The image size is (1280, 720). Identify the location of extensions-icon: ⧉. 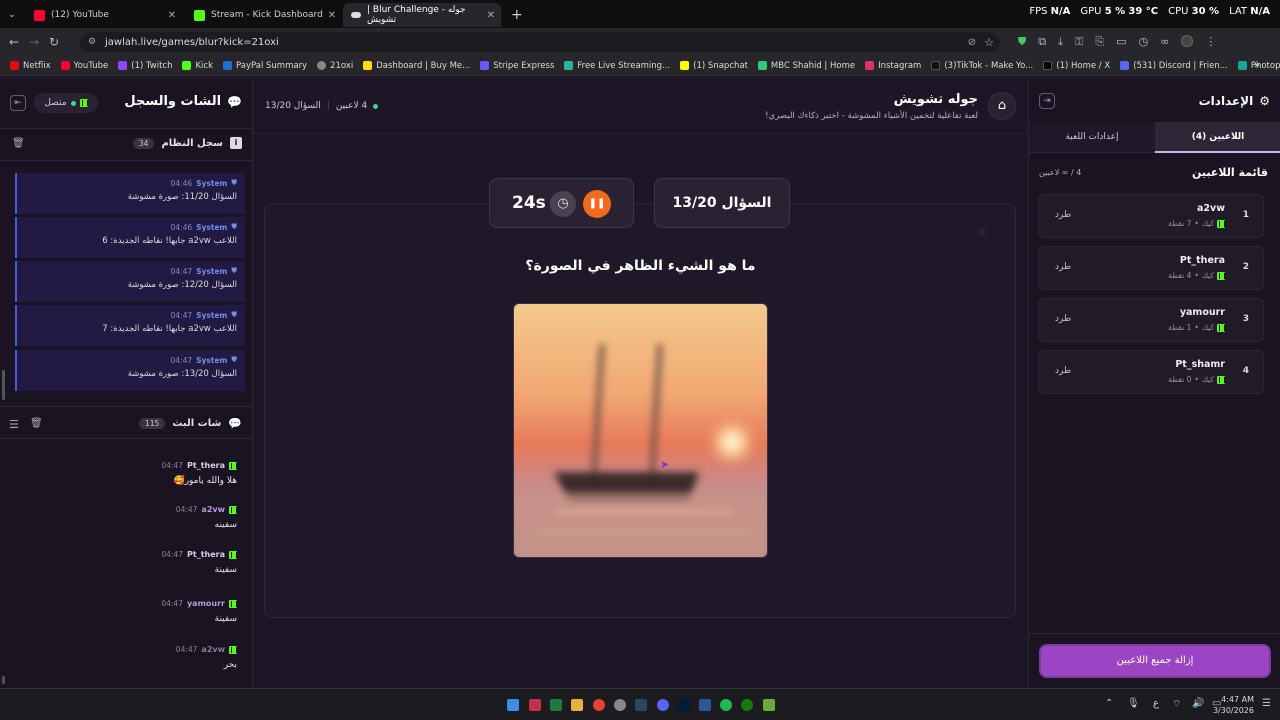
(1042, 42).